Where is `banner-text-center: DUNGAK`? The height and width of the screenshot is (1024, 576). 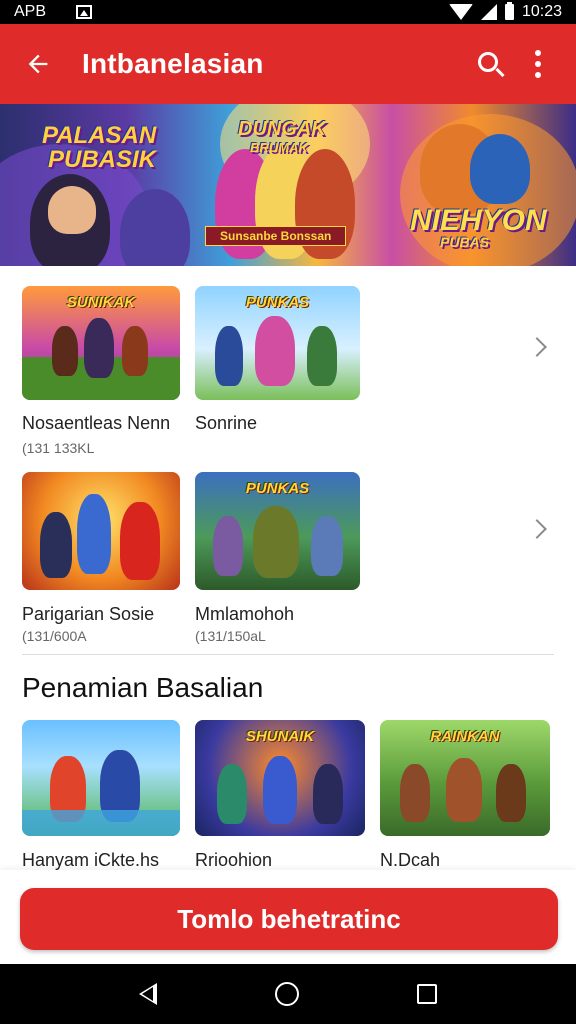 banner-text-center: DUNGAK is located at coordinates (282, 129).